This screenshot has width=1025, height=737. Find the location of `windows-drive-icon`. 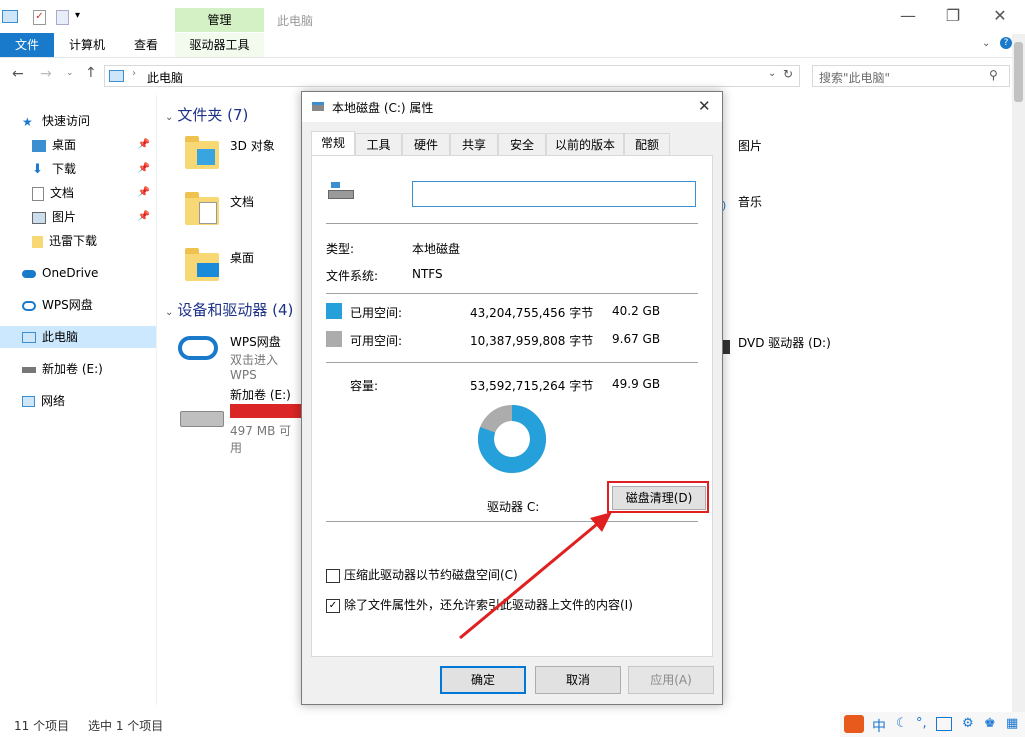

windows-drive-icon is located at coordinates (341, 191).